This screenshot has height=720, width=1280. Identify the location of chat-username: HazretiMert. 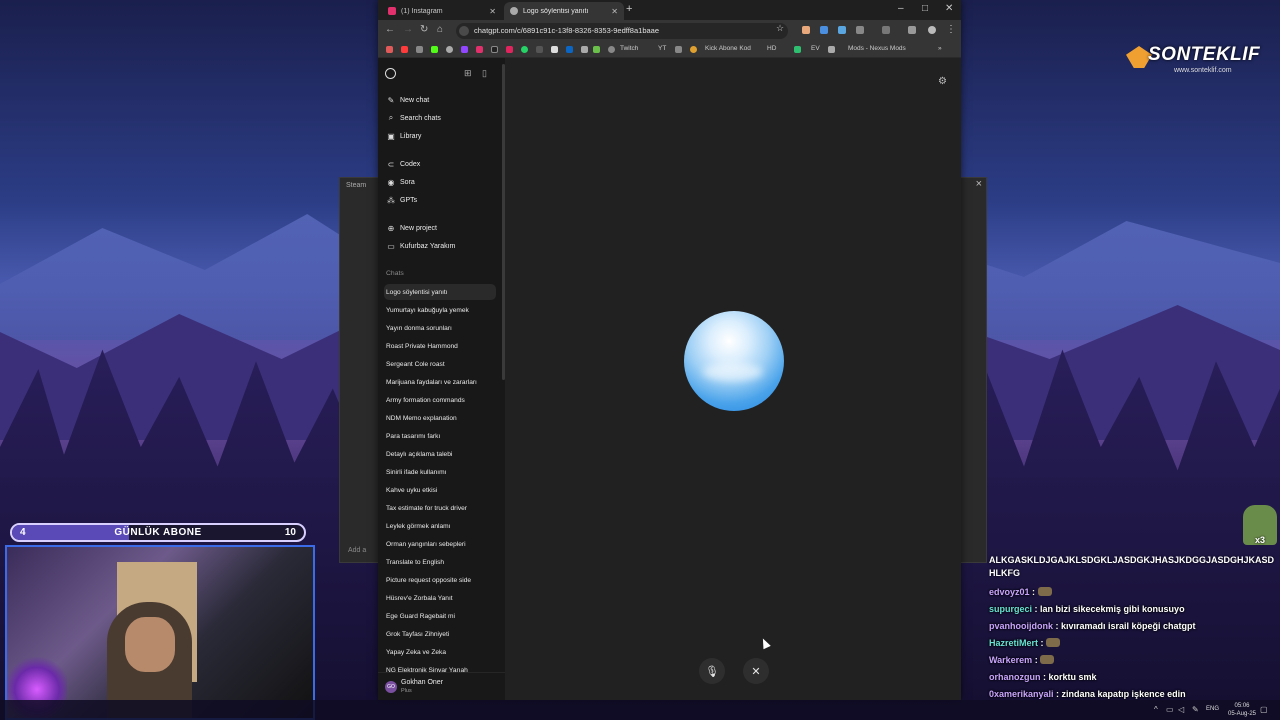
(1013, 643).